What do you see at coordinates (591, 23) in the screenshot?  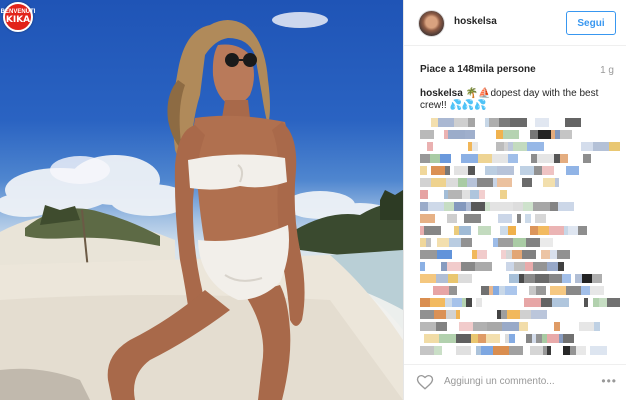 I see `follow-button: Segui` at bounding box center [591, 23].